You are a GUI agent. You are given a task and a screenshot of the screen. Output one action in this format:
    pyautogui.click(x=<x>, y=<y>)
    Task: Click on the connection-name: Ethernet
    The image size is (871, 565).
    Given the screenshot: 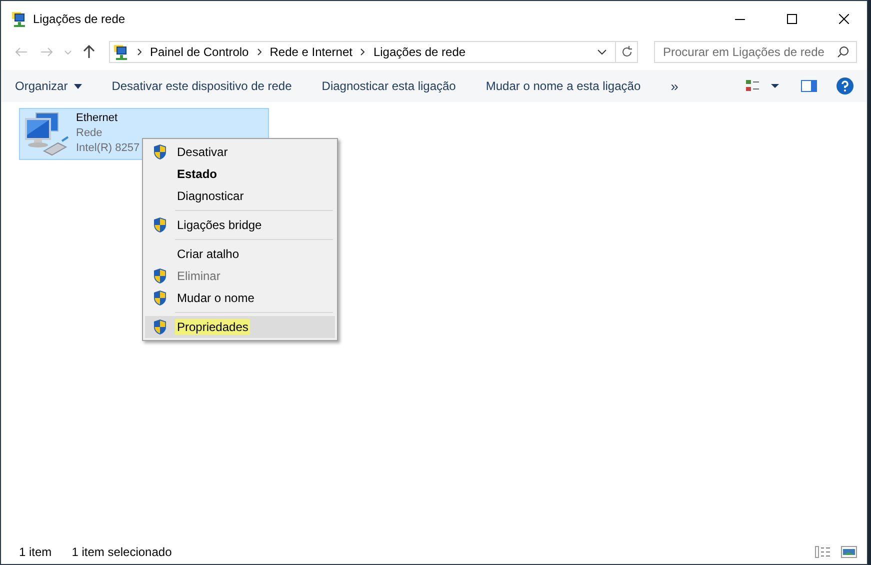 What is the action you would take?
    pyautogui.click(x=97, y=118)
    